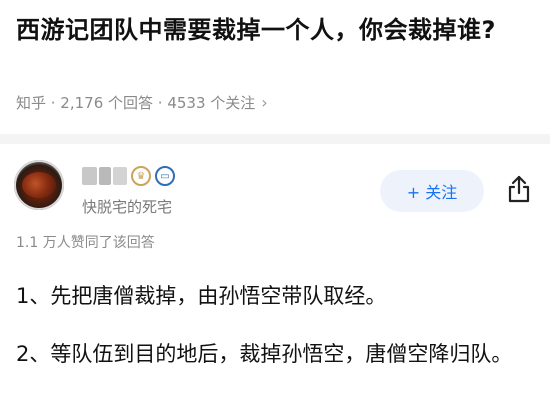 This screenshot has width=550, height=405. I want to click on verified-badge-icon: ▭, so click(165, 176).